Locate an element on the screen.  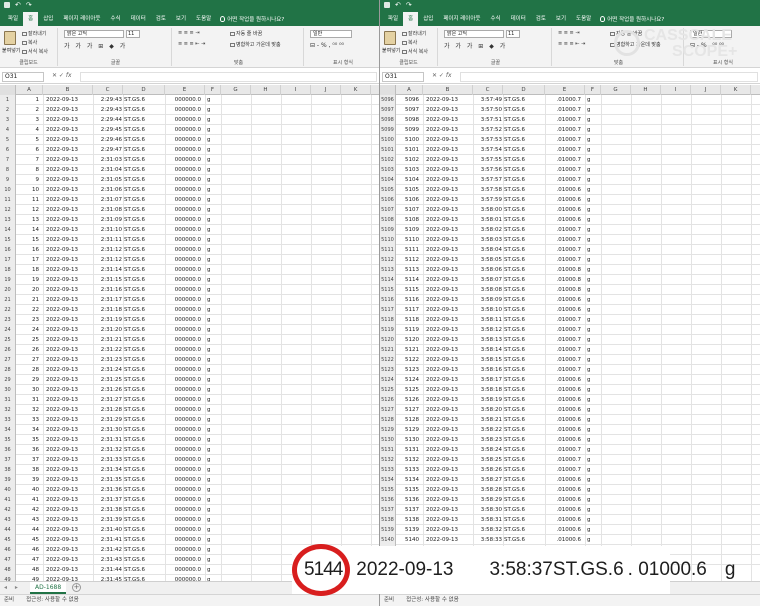
cell-c: 2:31:06 is located at coordinates (108, 190).